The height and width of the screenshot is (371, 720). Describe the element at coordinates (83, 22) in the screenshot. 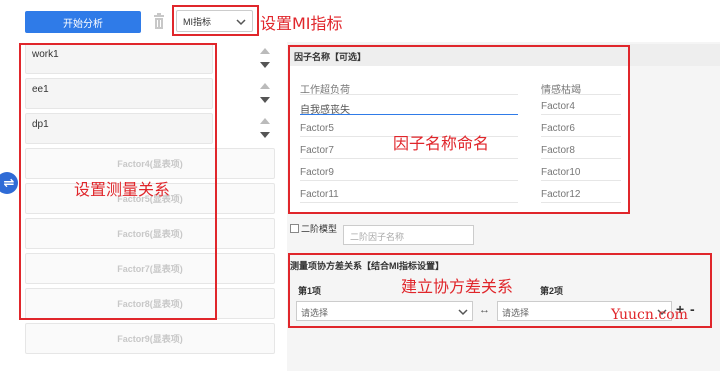

I see `start-analysis-button: 开始分析` at that location.